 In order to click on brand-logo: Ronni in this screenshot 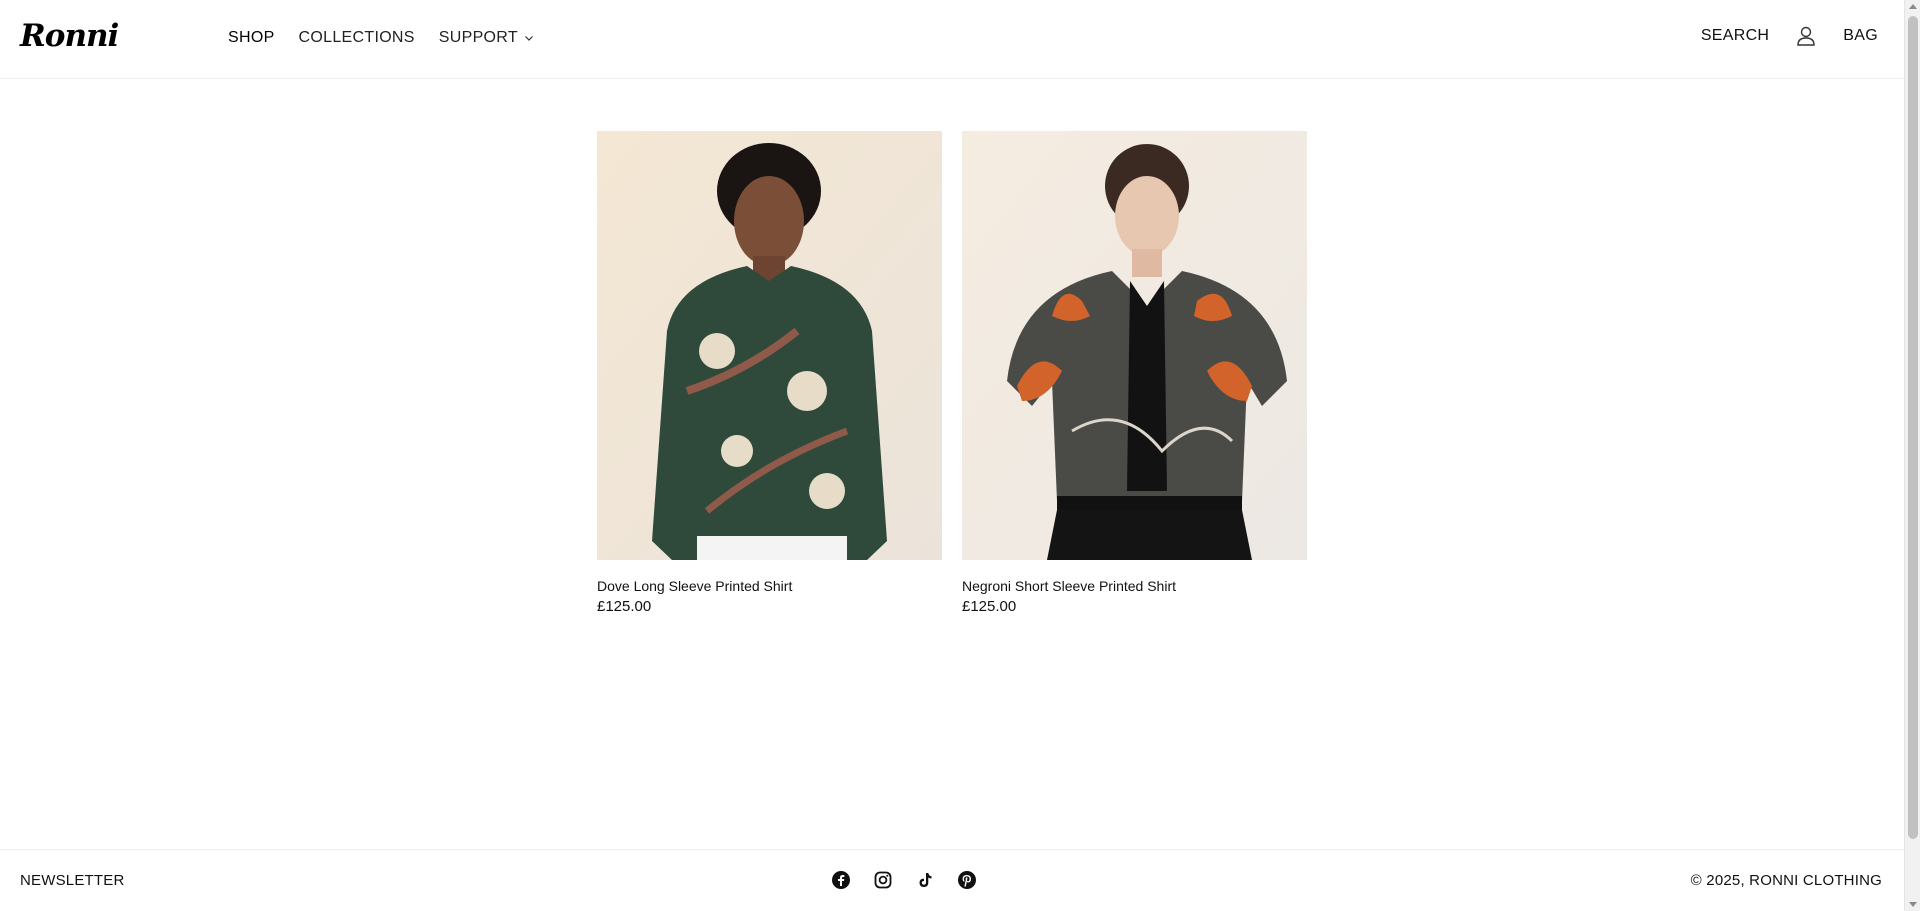, I will do `click(69, 36)`.